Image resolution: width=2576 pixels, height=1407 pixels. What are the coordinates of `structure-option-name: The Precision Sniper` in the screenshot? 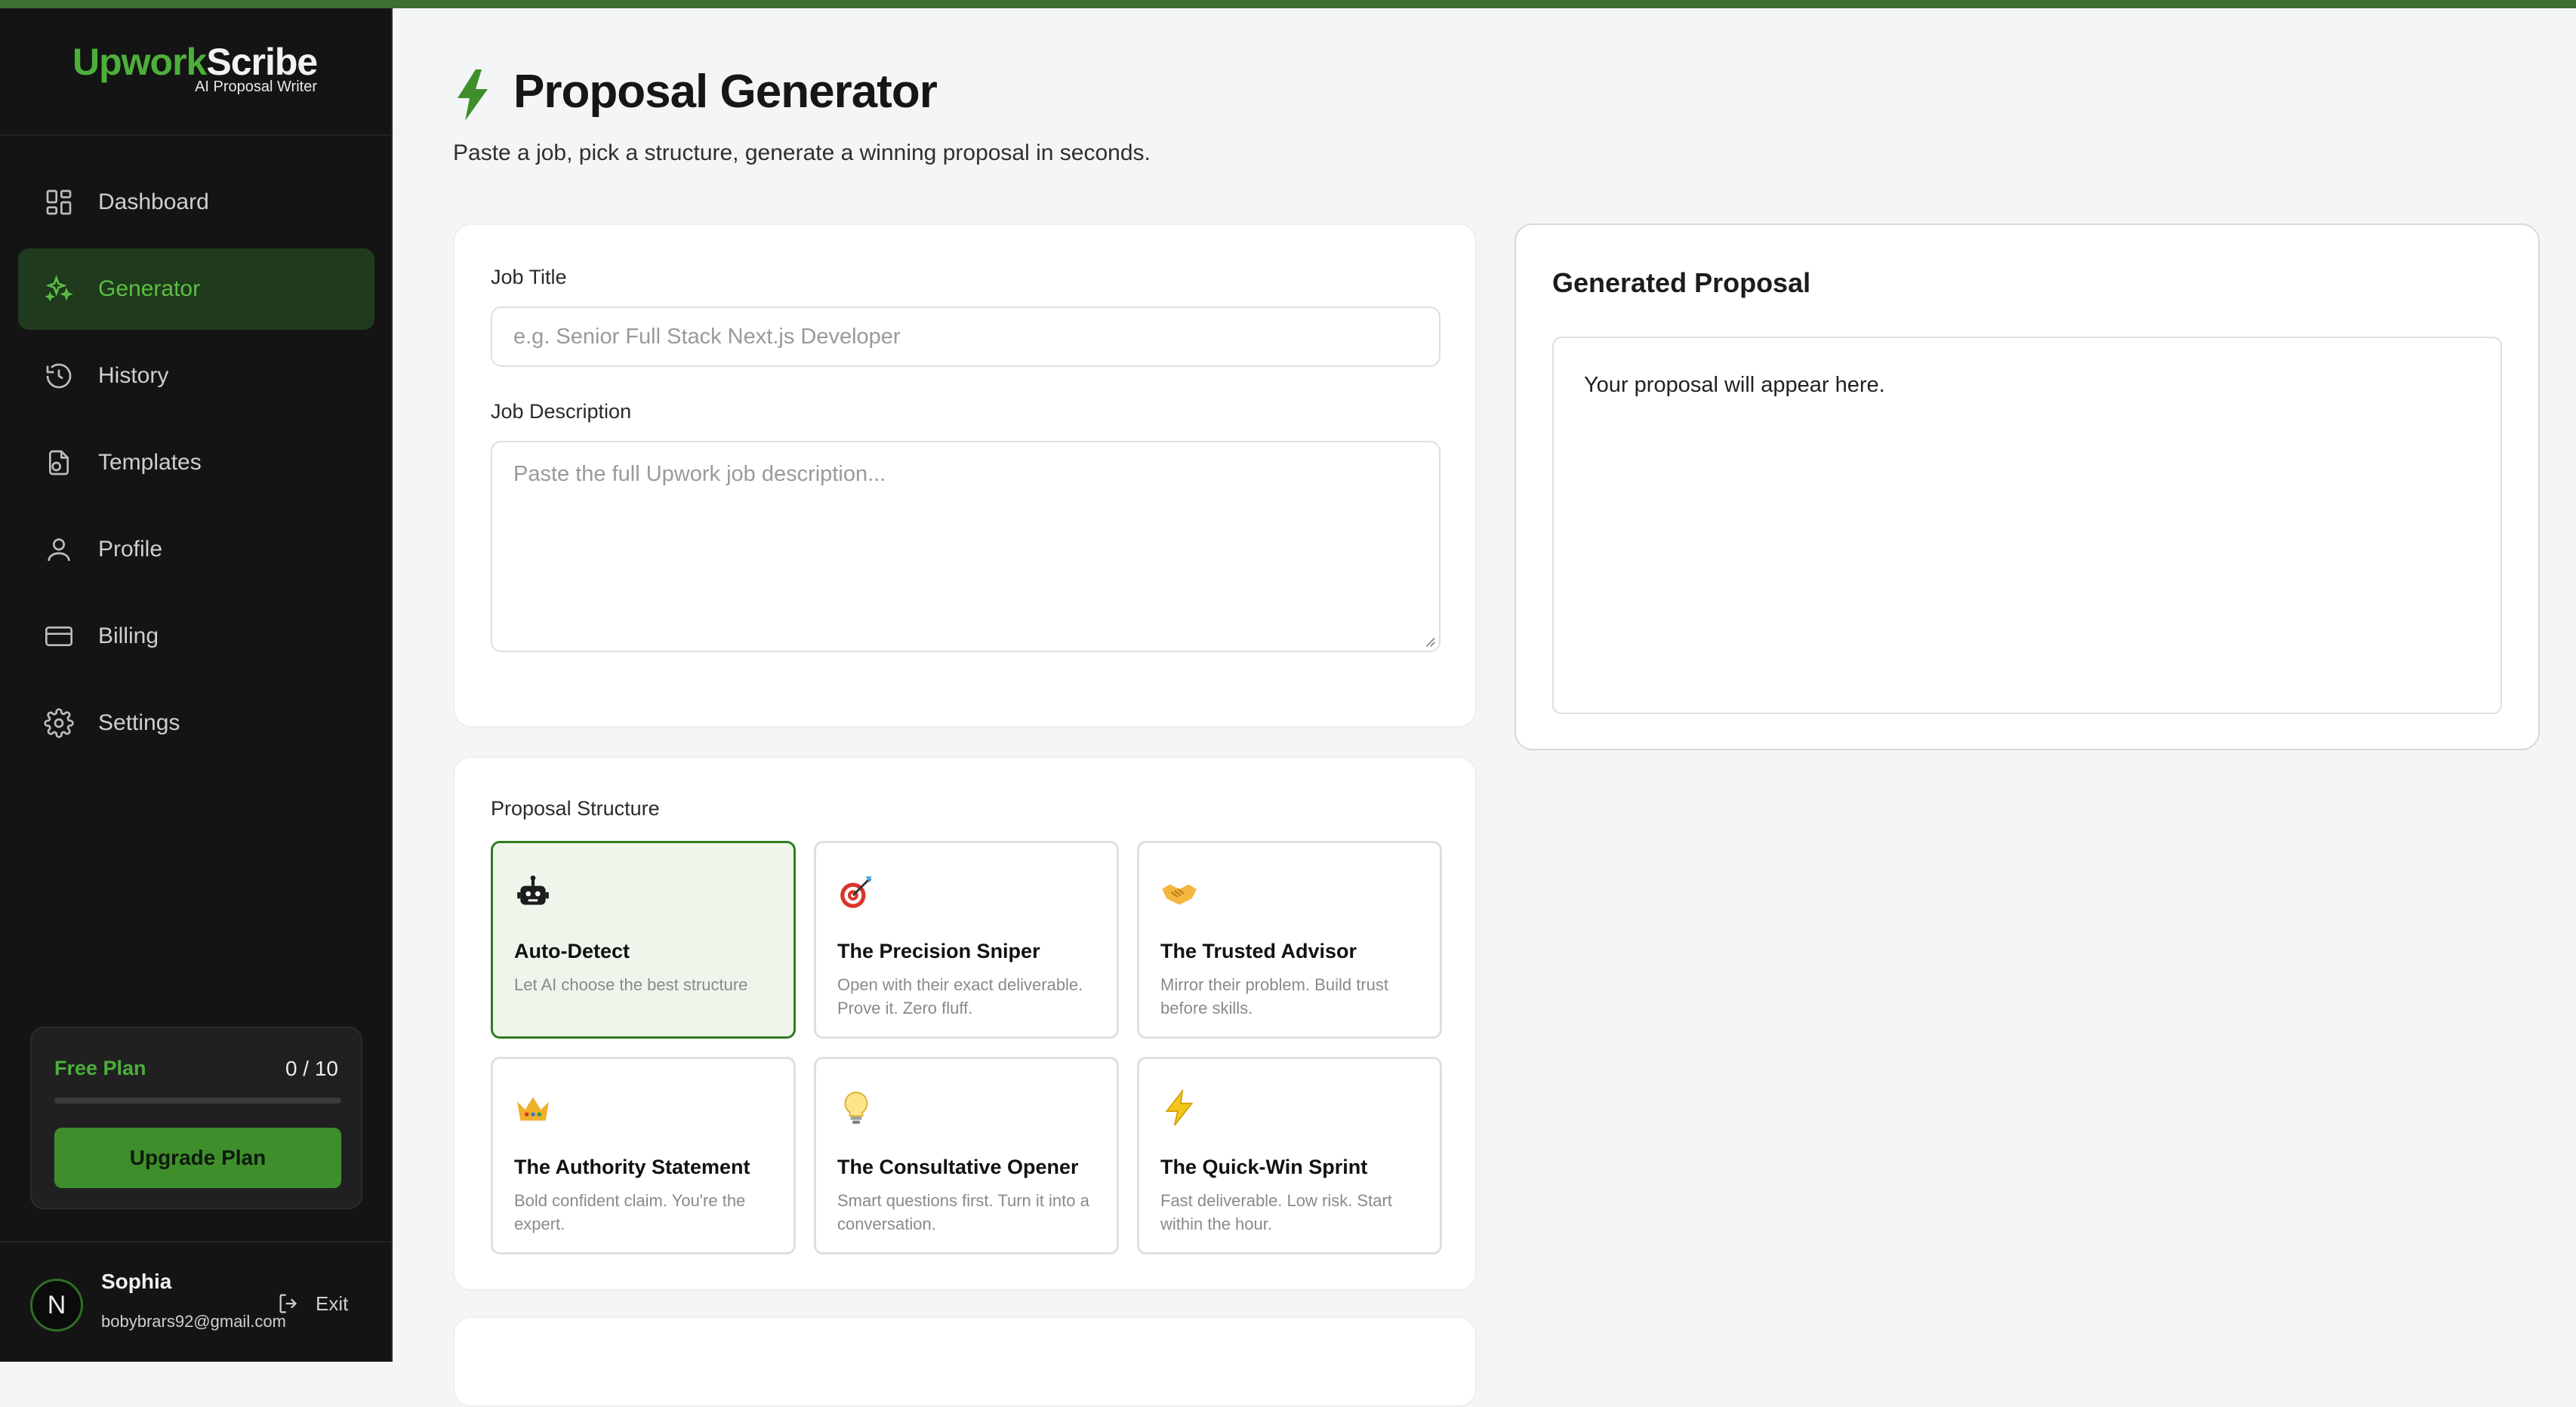 It's located at (938, 951).